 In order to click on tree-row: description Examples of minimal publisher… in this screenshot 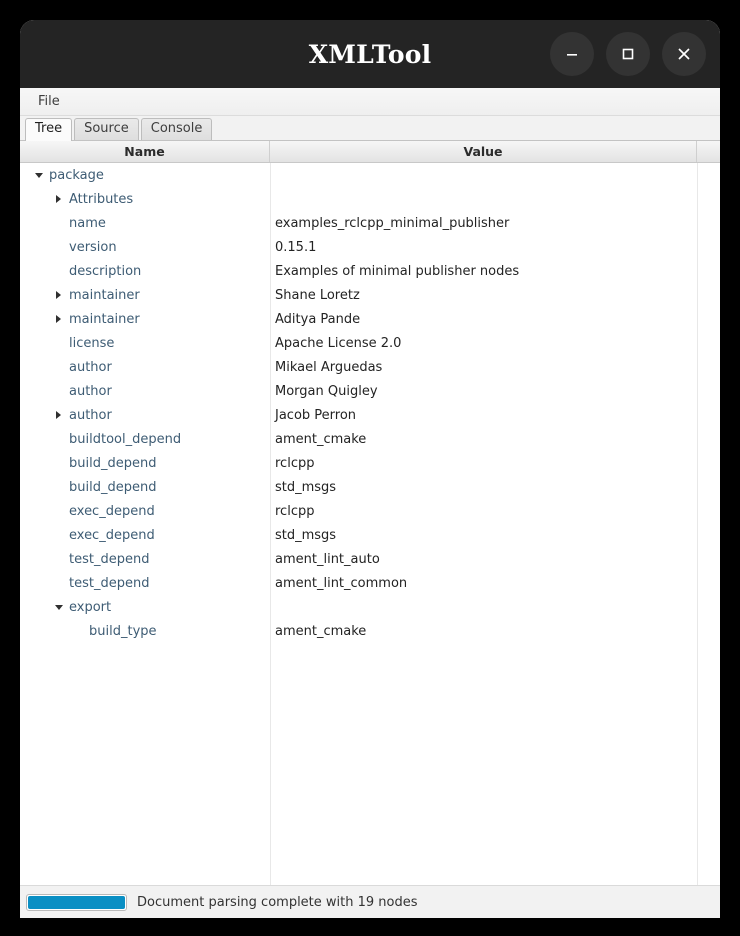, I will do `click(370, 271)`.